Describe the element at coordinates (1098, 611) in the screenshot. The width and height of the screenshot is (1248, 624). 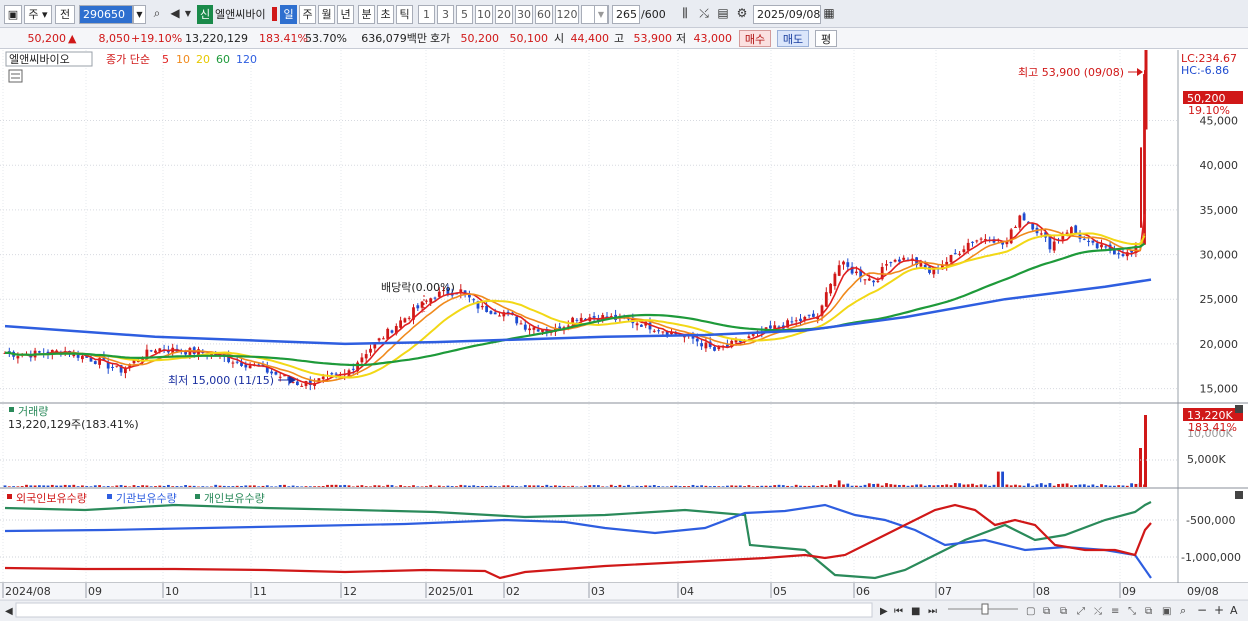
I see `trend-icon: ⤯` at that location.